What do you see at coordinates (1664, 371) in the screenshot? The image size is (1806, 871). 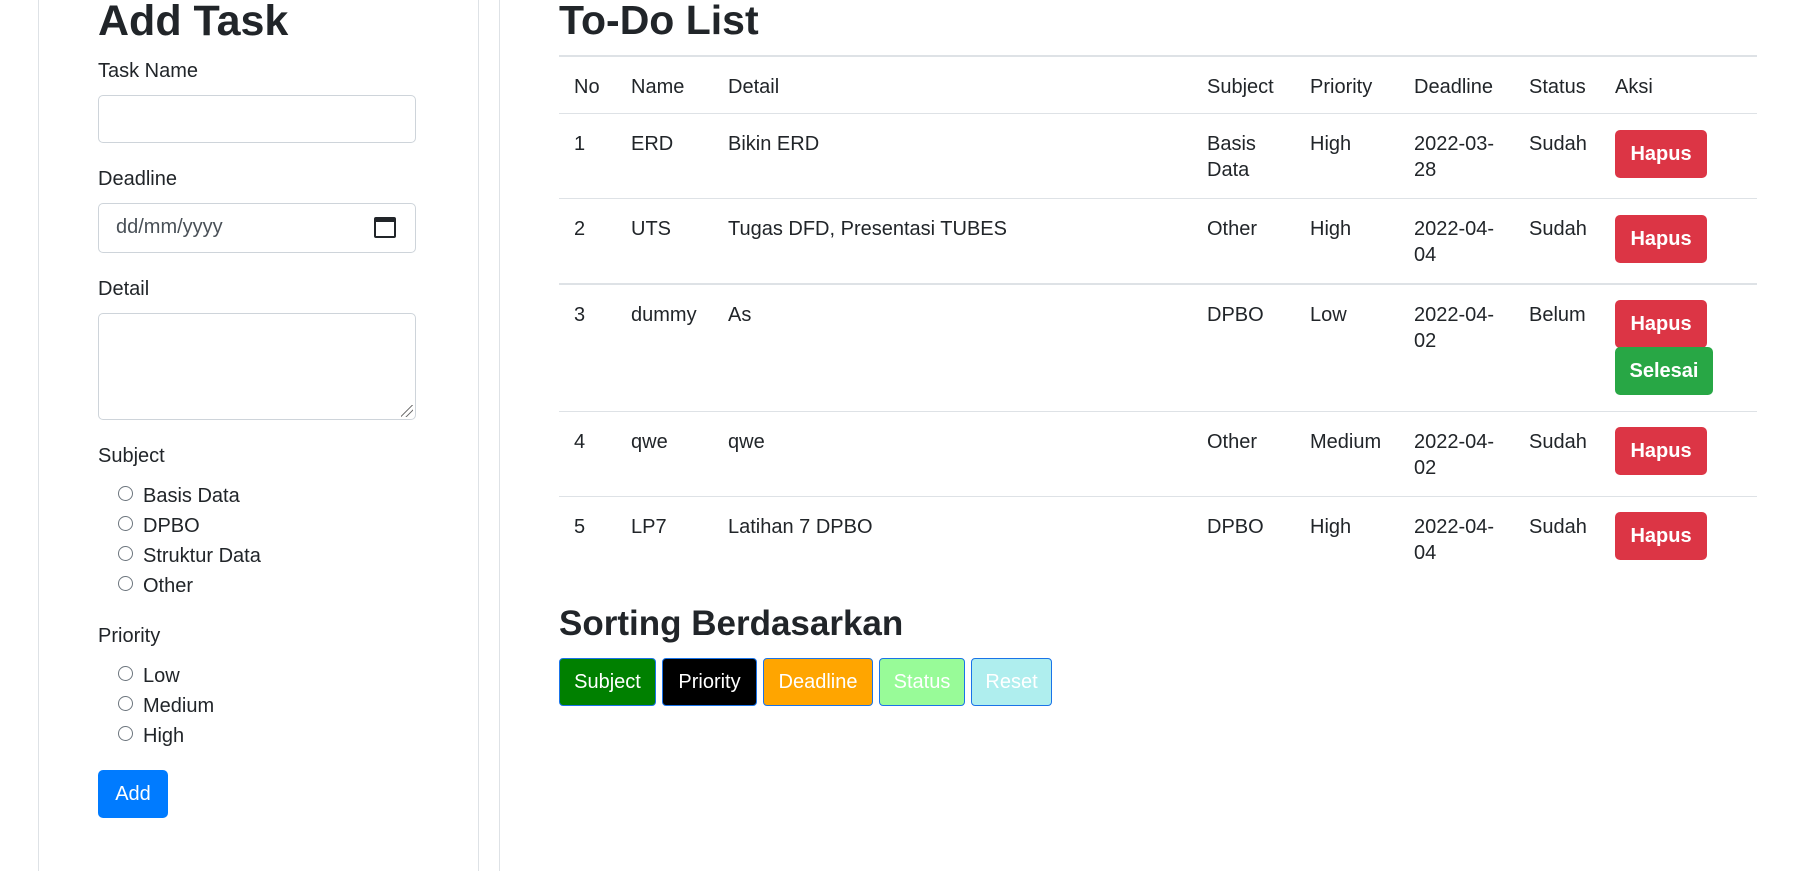 I see `selesai-button: Selesai` at bounding box center [1664, 371].